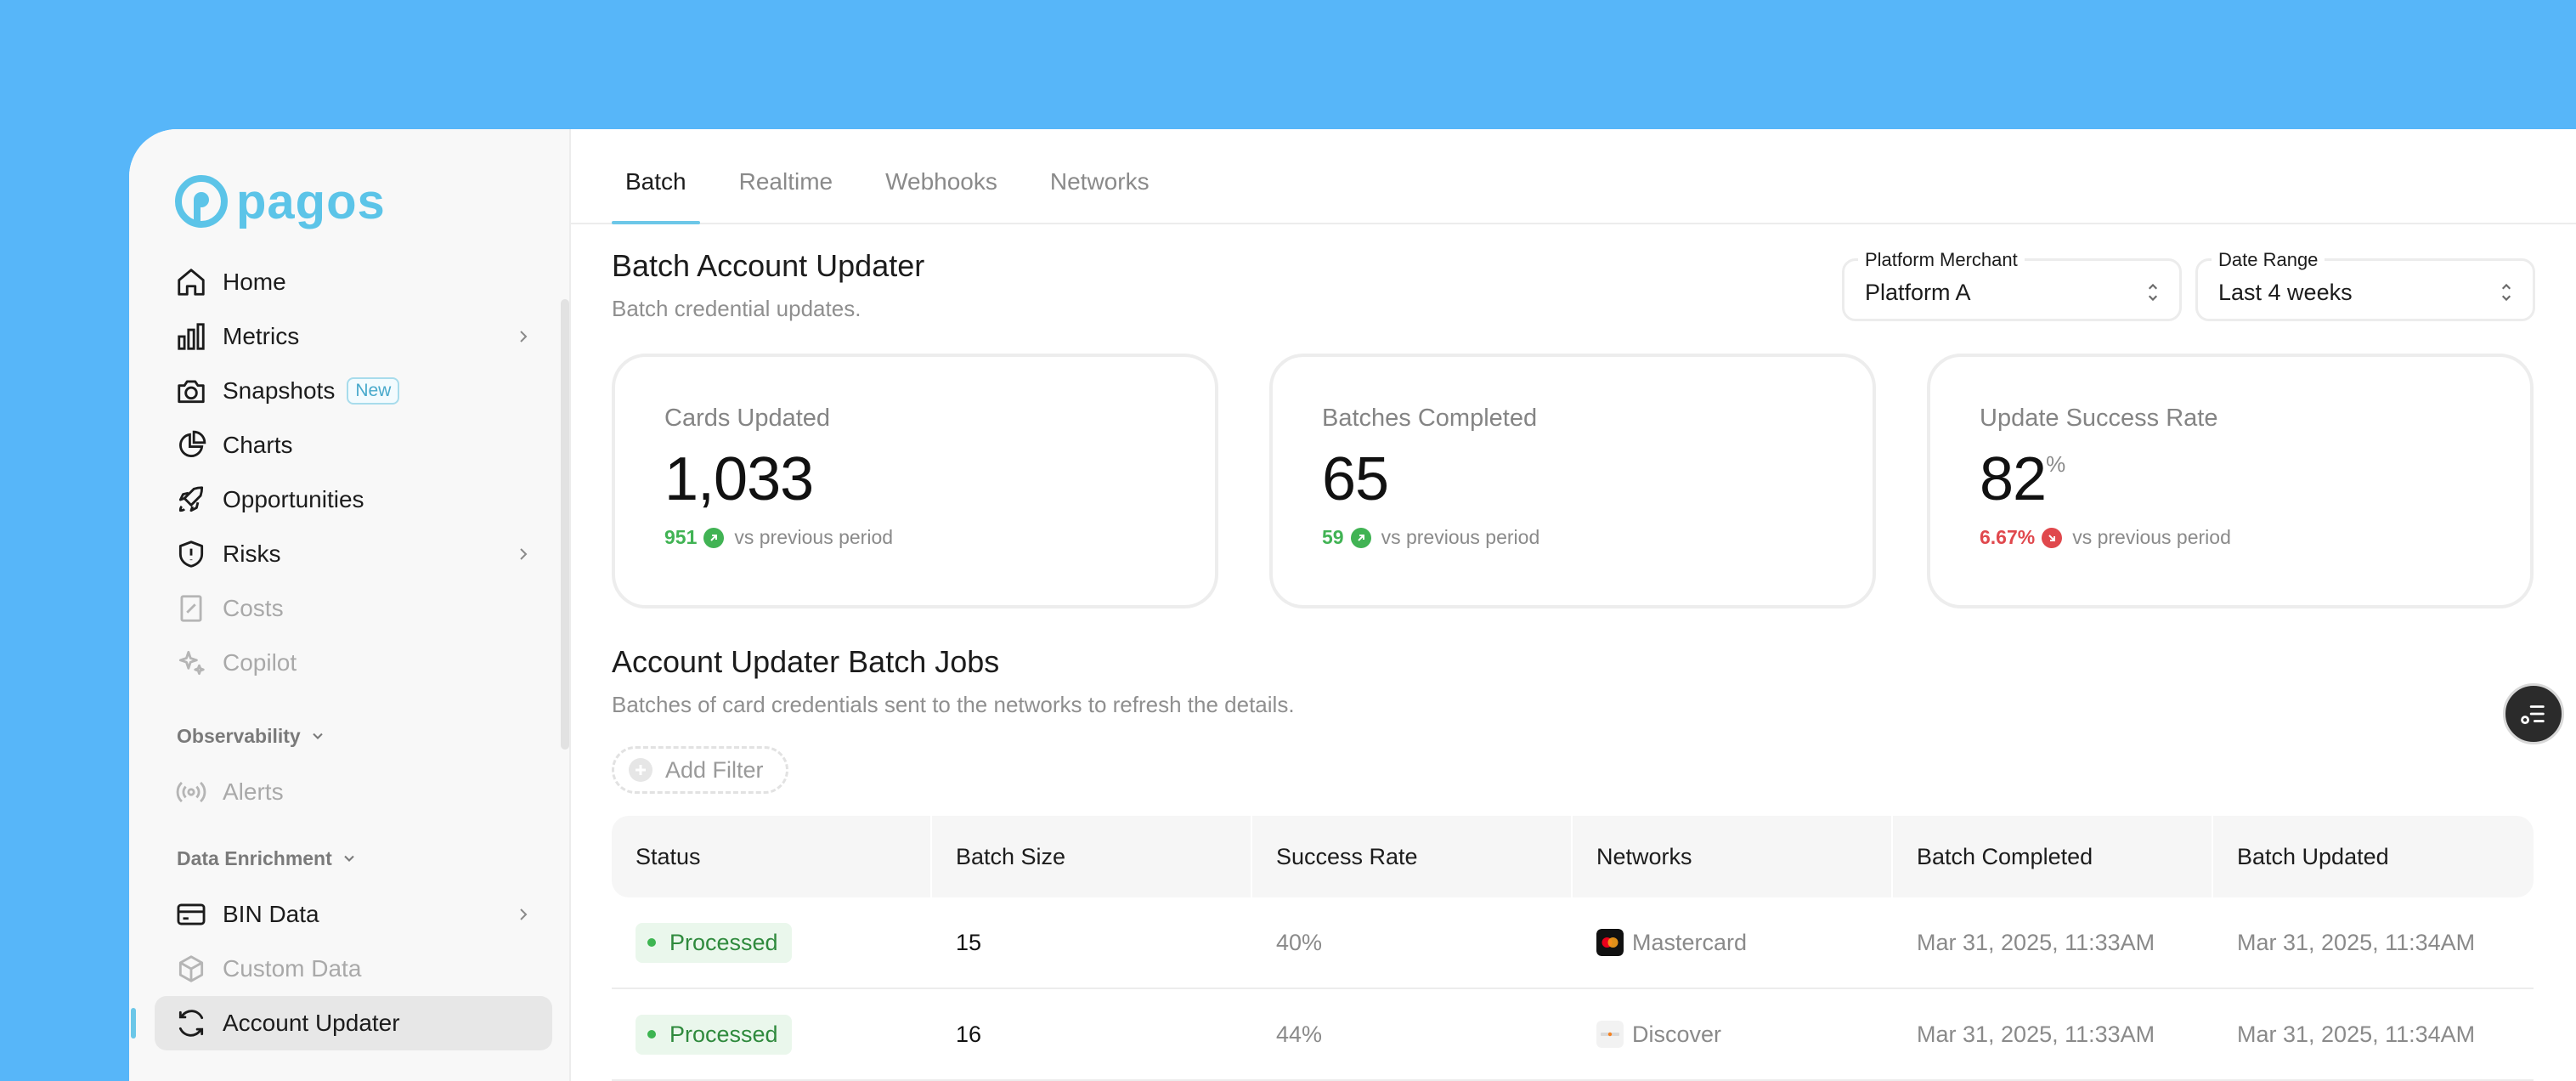 This screenshot has width=2576, height=1081. I want to click on column-header-networks: Networks, so click(1733, 856).